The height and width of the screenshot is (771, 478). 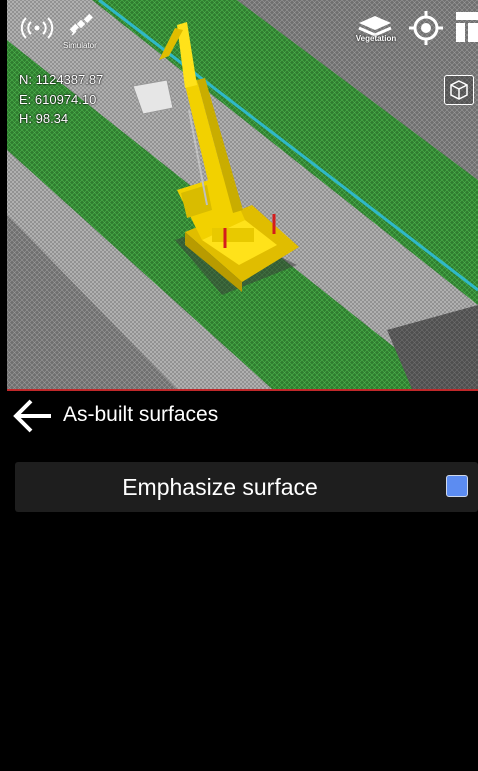 What do you see at coordinates (465, 27) in the screenshot?
I see `panel-menu-icon` at bounding box center [465, 27].